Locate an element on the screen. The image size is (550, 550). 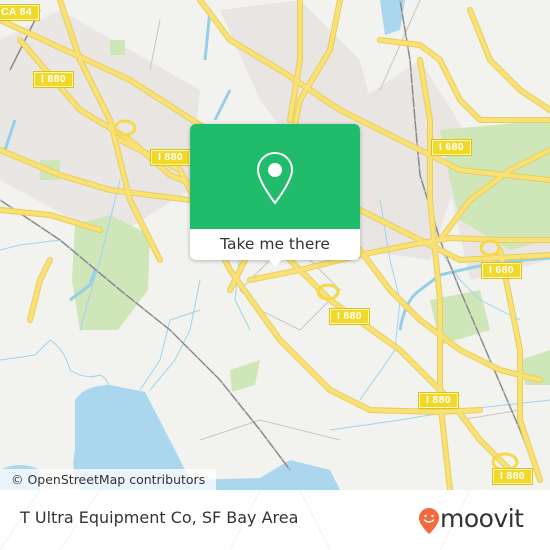
popup-header is located at coordinates (275, 176).